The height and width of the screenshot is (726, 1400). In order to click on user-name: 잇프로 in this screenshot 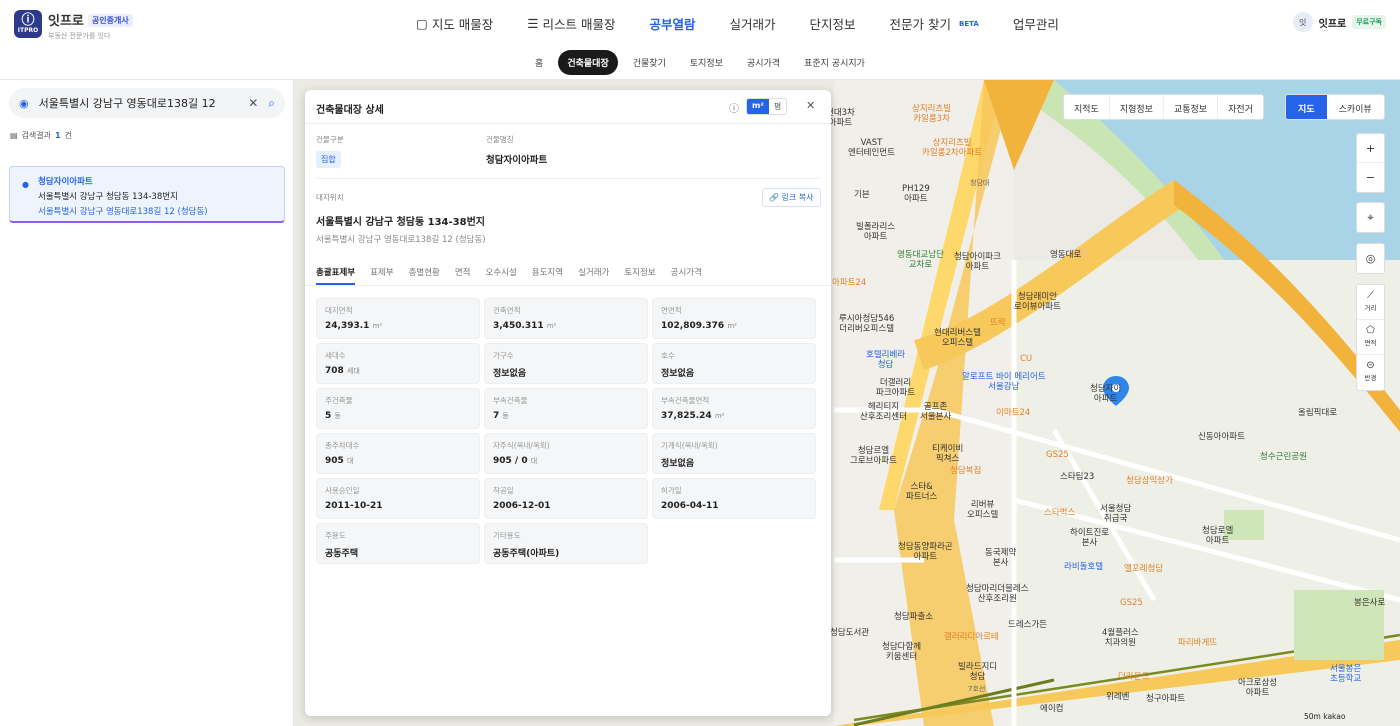, I will do `click(1333, 22)`.